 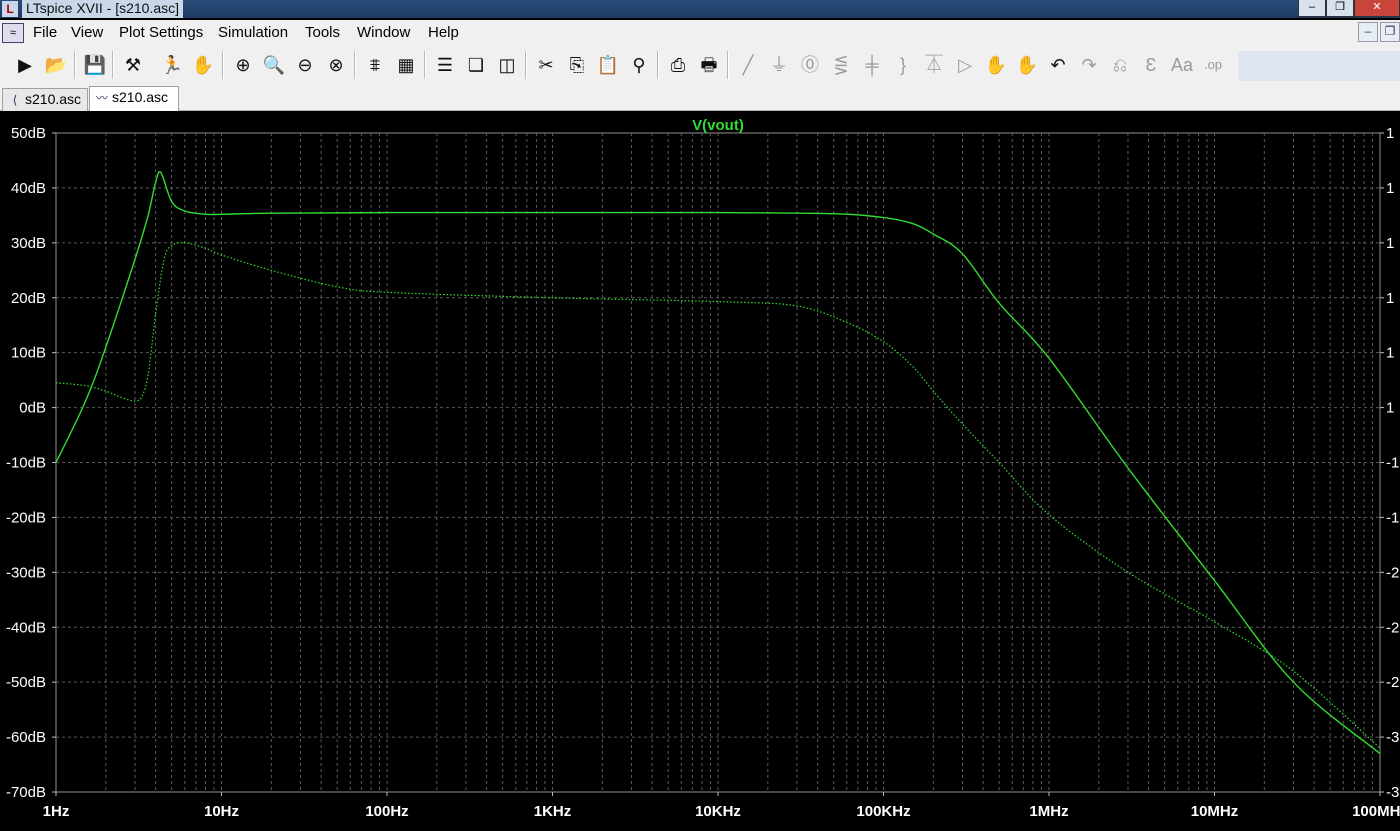 What do you see at coordinates (336, 65) in the screenshot?
I see `zoom-full-icon: ⊗` at bounding box center [336, 65].